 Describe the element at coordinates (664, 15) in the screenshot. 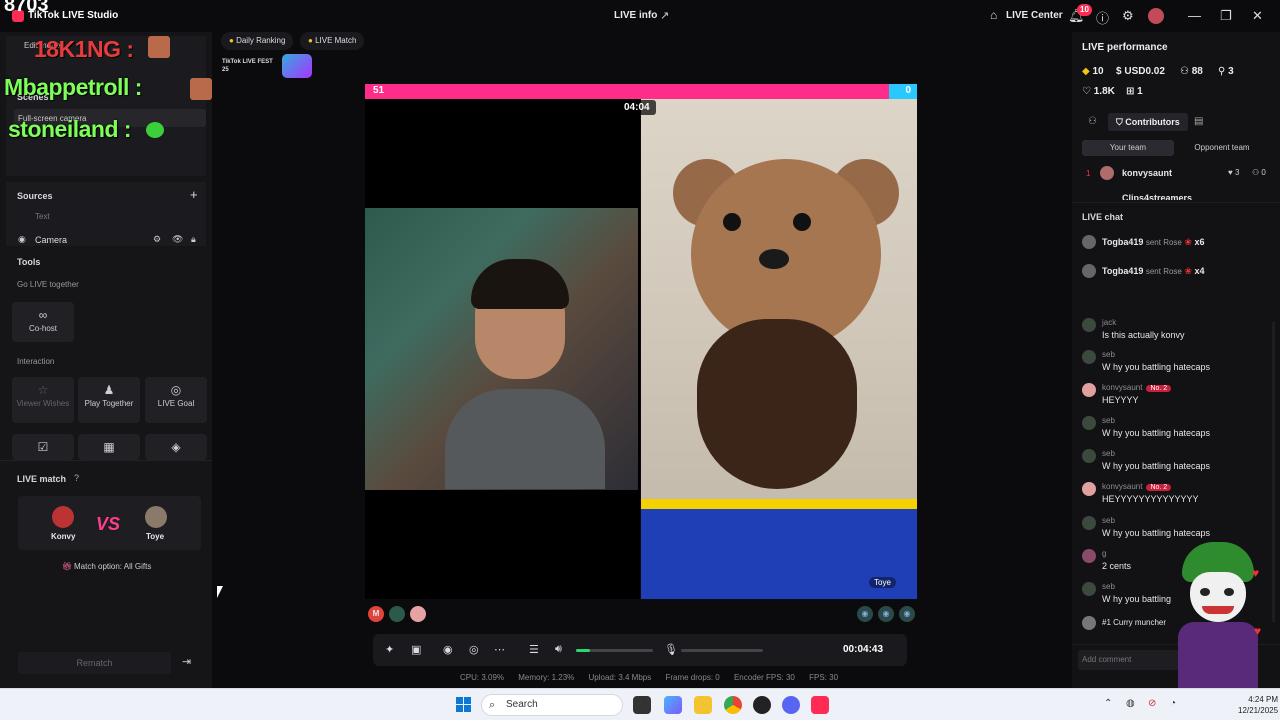

I see `share-icon: ↗` at that location.